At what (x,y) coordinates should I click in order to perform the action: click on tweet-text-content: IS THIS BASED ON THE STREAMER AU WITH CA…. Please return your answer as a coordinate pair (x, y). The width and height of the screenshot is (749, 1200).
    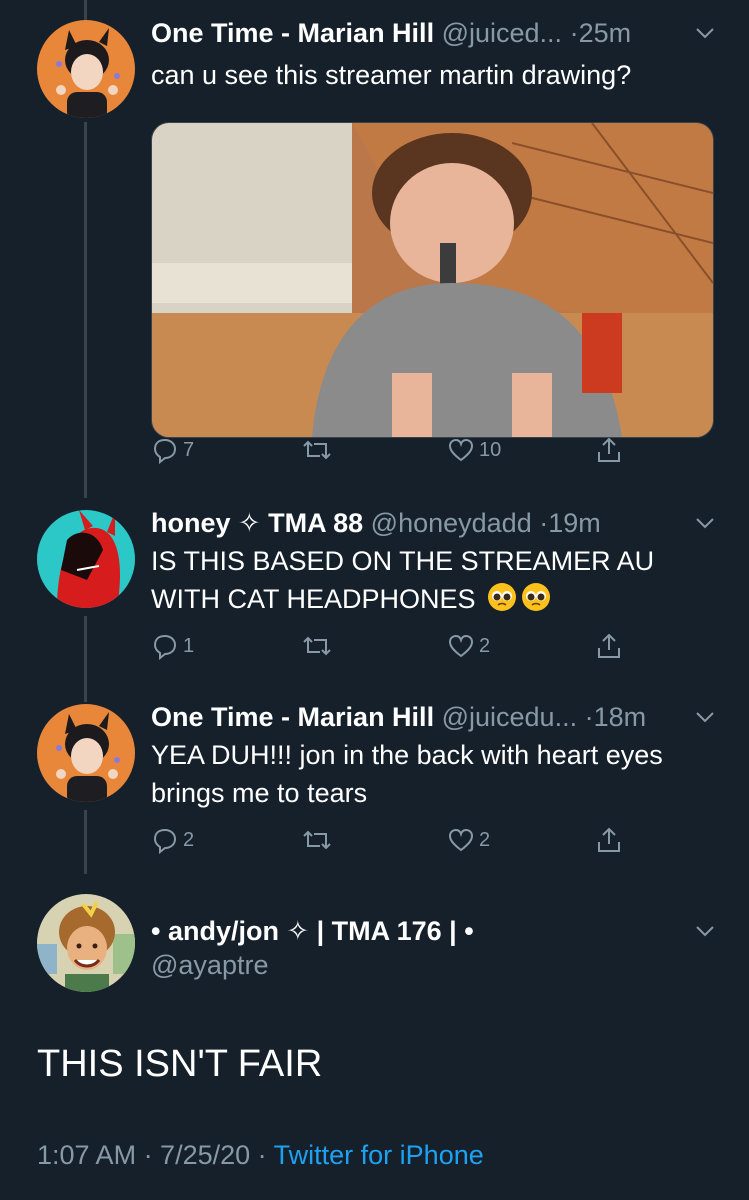
    Looking at the image, I should click on (403, 580).